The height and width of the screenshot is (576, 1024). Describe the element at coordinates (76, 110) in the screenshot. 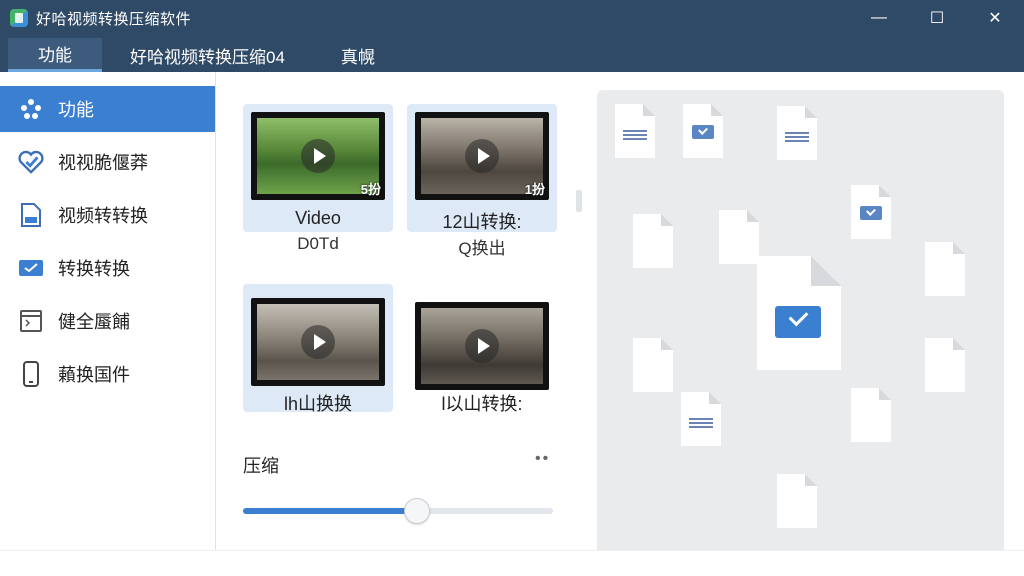

I see `sidebar-item-label: 功能` at that location.